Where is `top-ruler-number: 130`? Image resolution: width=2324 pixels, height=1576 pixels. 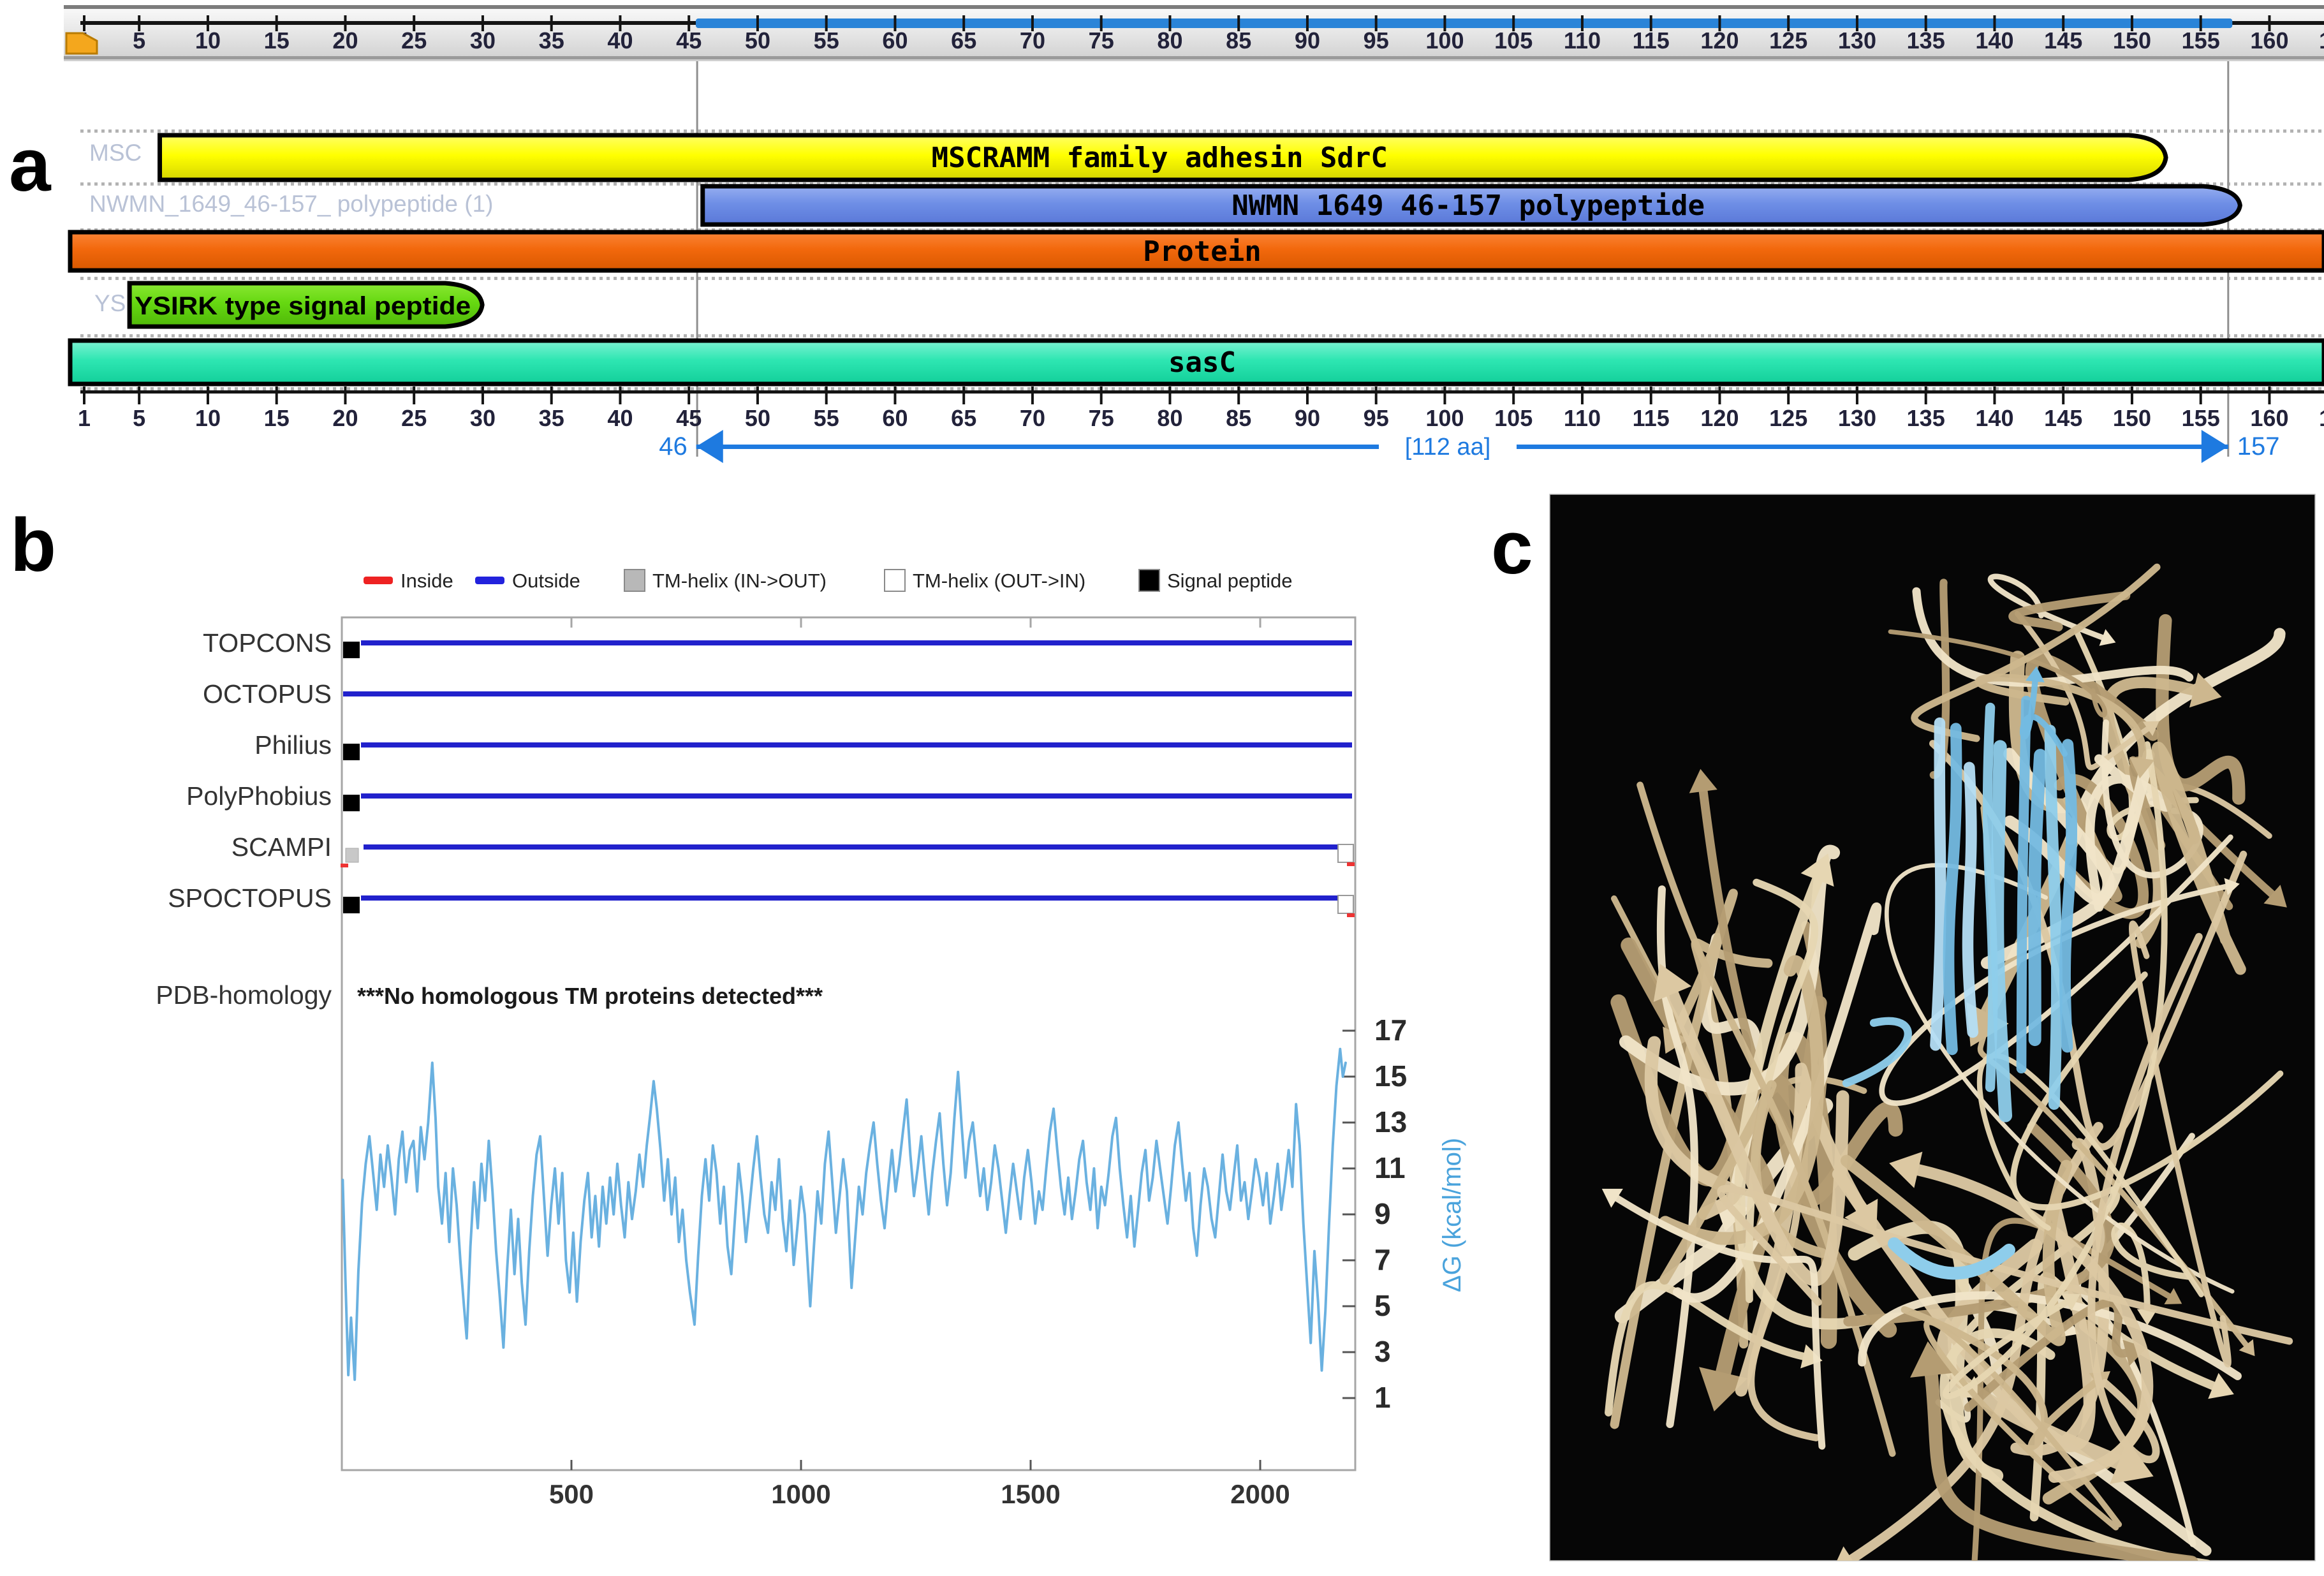
top-ruler-number: 130 is located at coordinates (1857, 40).